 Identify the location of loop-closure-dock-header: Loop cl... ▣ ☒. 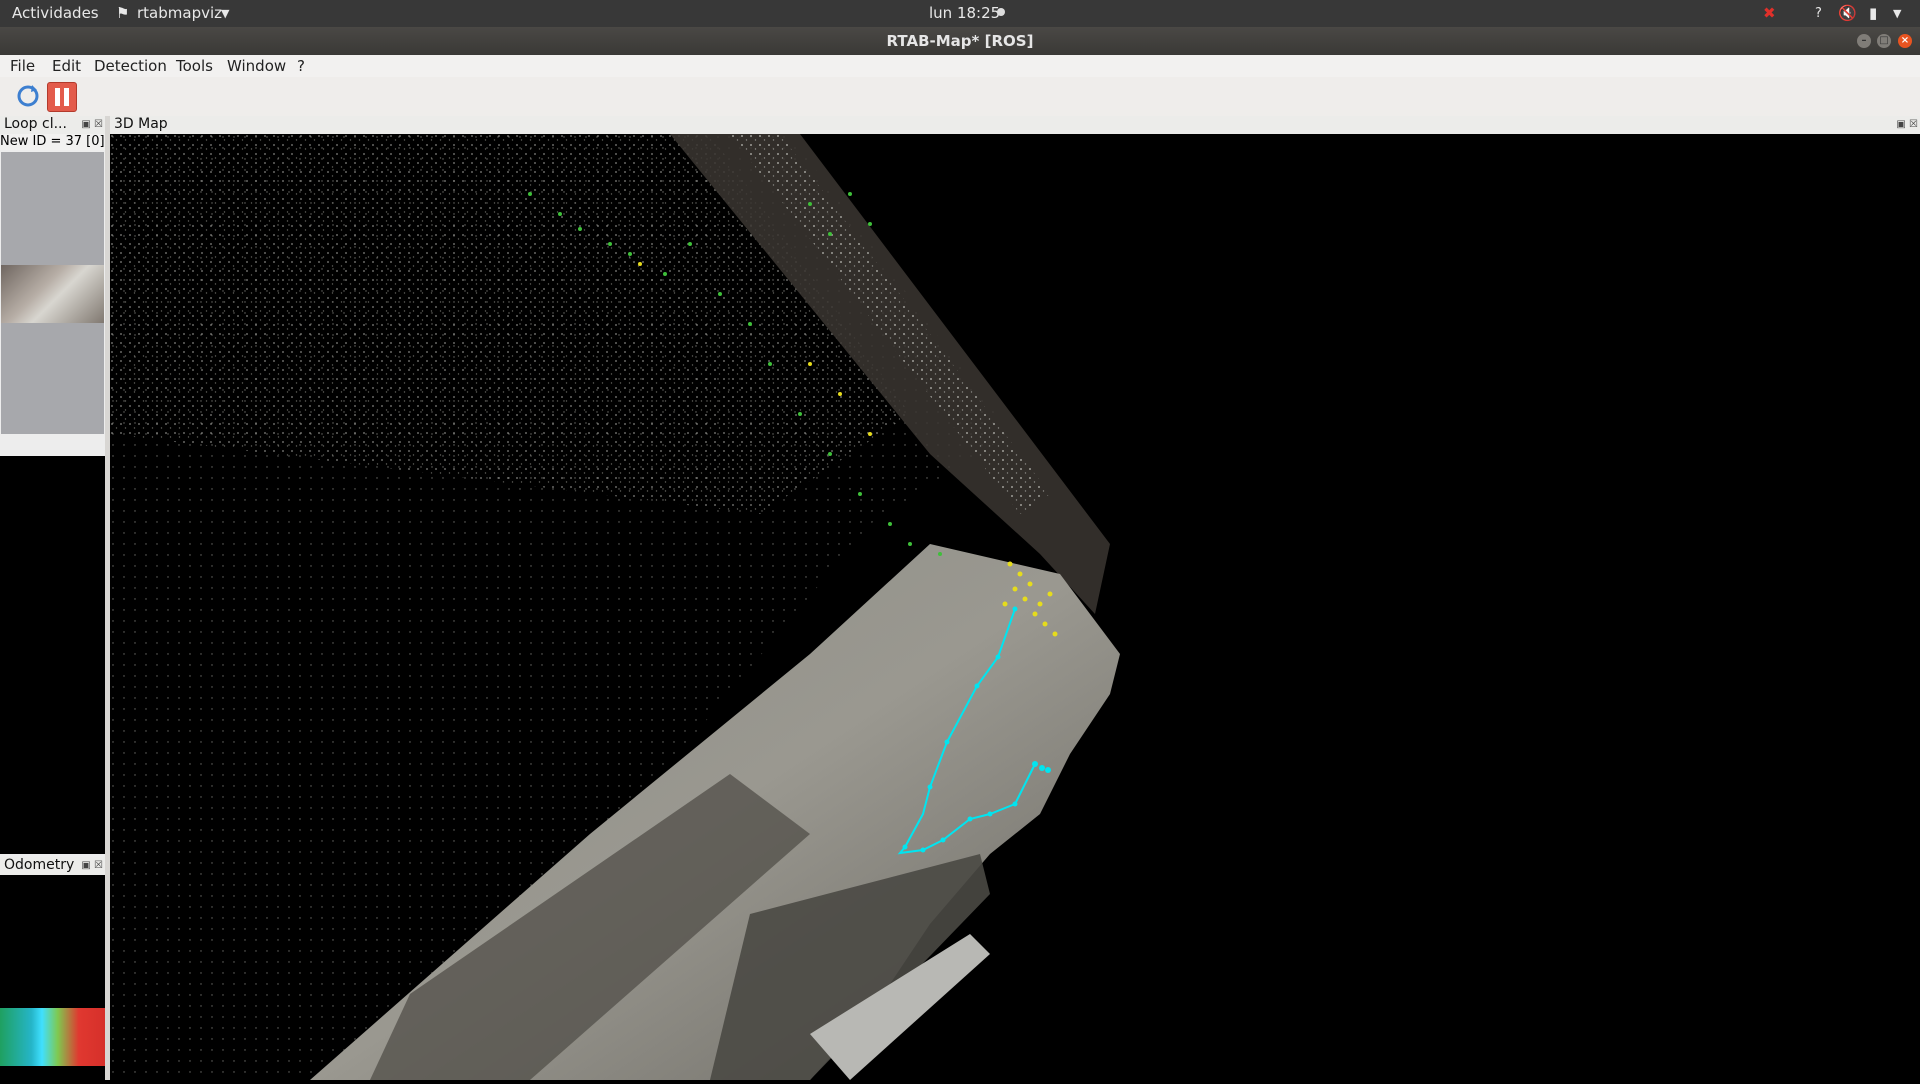
(52, 125).